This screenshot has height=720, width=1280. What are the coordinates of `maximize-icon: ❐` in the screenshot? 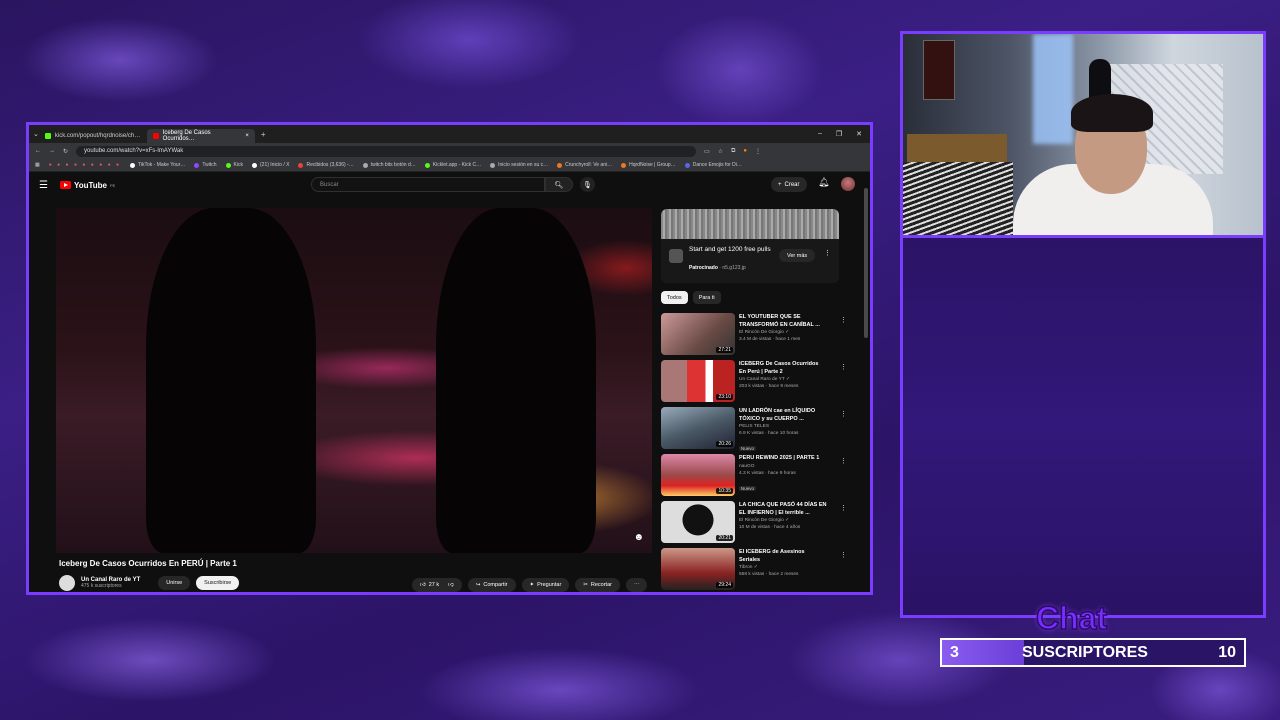 It's located at (839, 134).